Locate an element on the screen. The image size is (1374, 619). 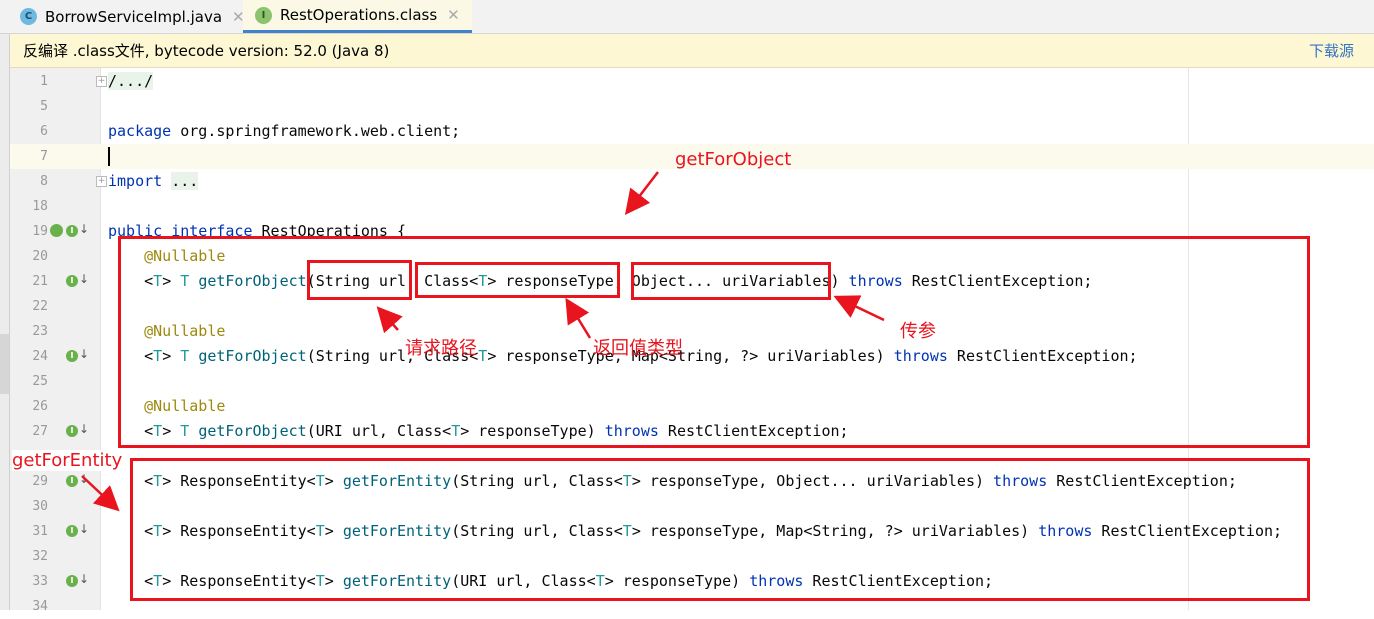
arrow-get-for-entity is located at coordinates (100, 493).